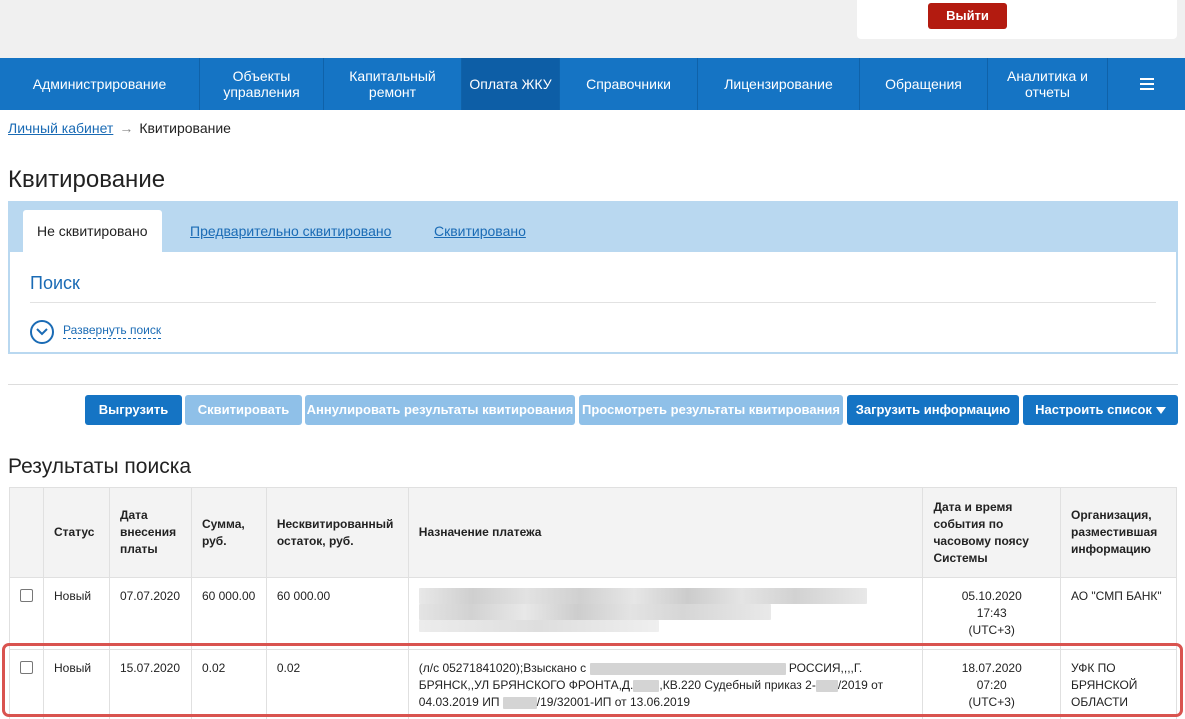  I want to click on user-panel, so click(1017, 19).